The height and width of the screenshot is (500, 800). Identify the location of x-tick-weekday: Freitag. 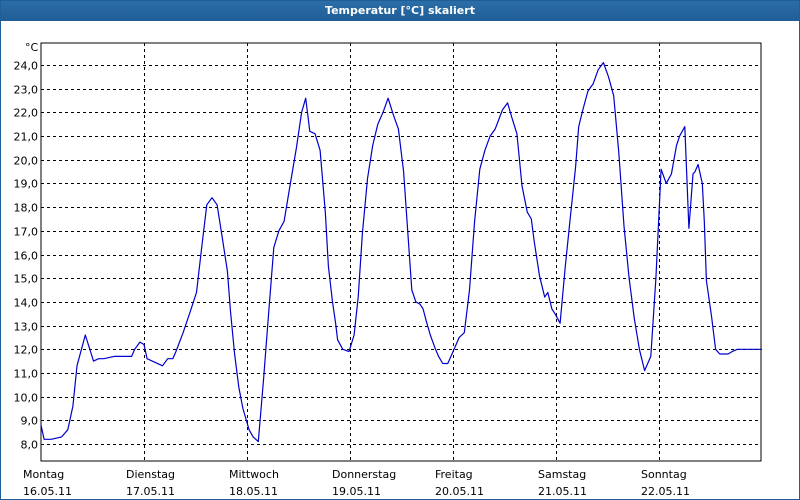
(454, 474).